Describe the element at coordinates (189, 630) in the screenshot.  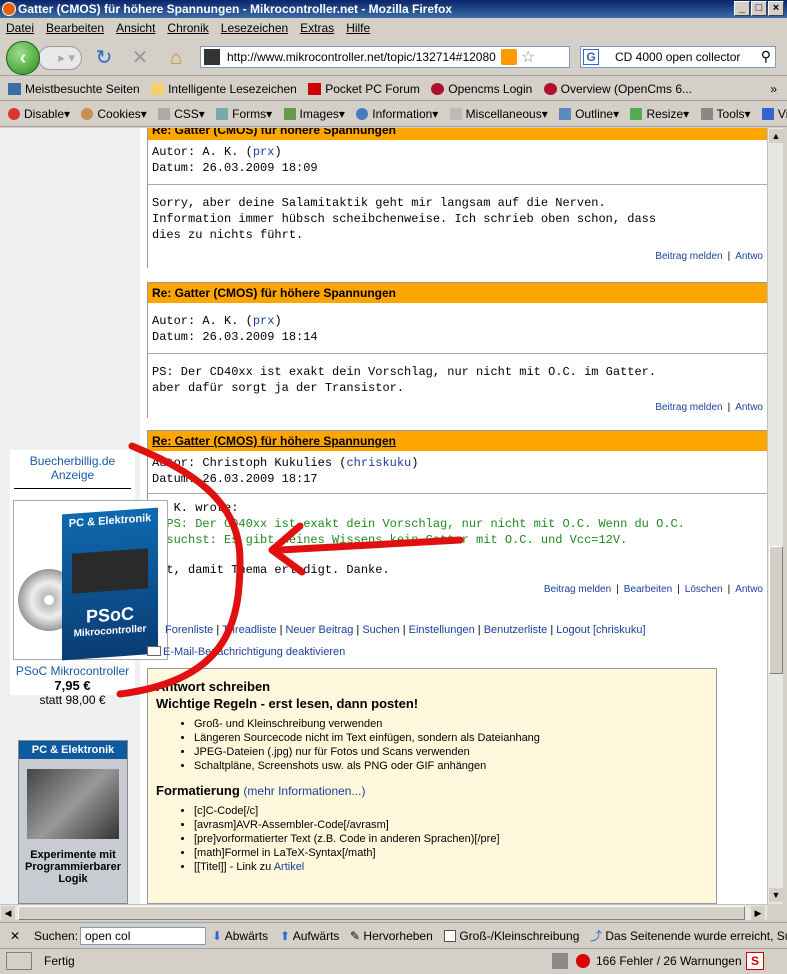
I see `link-forenliste: Forenliste` at that location.